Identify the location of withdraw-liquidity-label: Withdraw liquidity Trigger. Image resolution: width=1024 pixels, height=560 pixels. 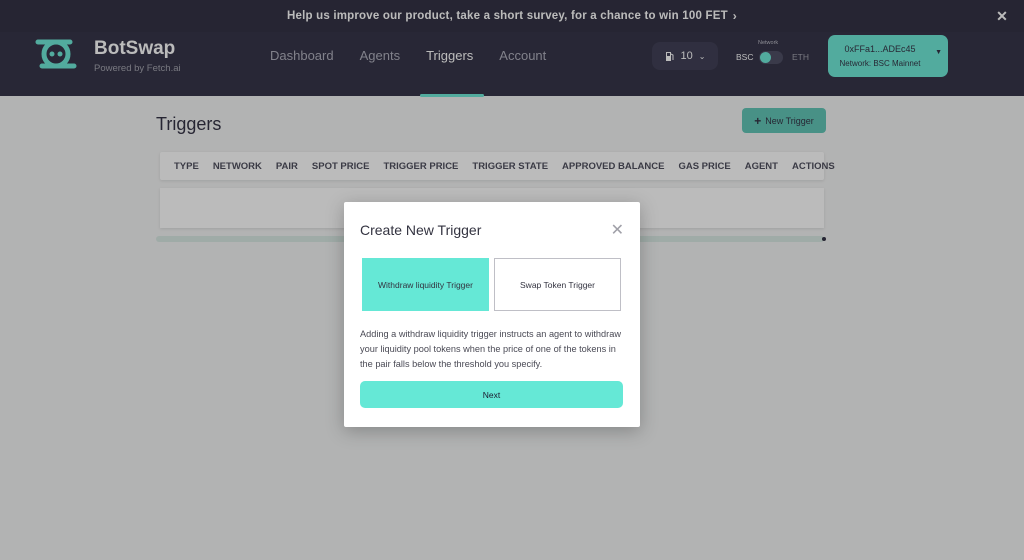
(425, 284).